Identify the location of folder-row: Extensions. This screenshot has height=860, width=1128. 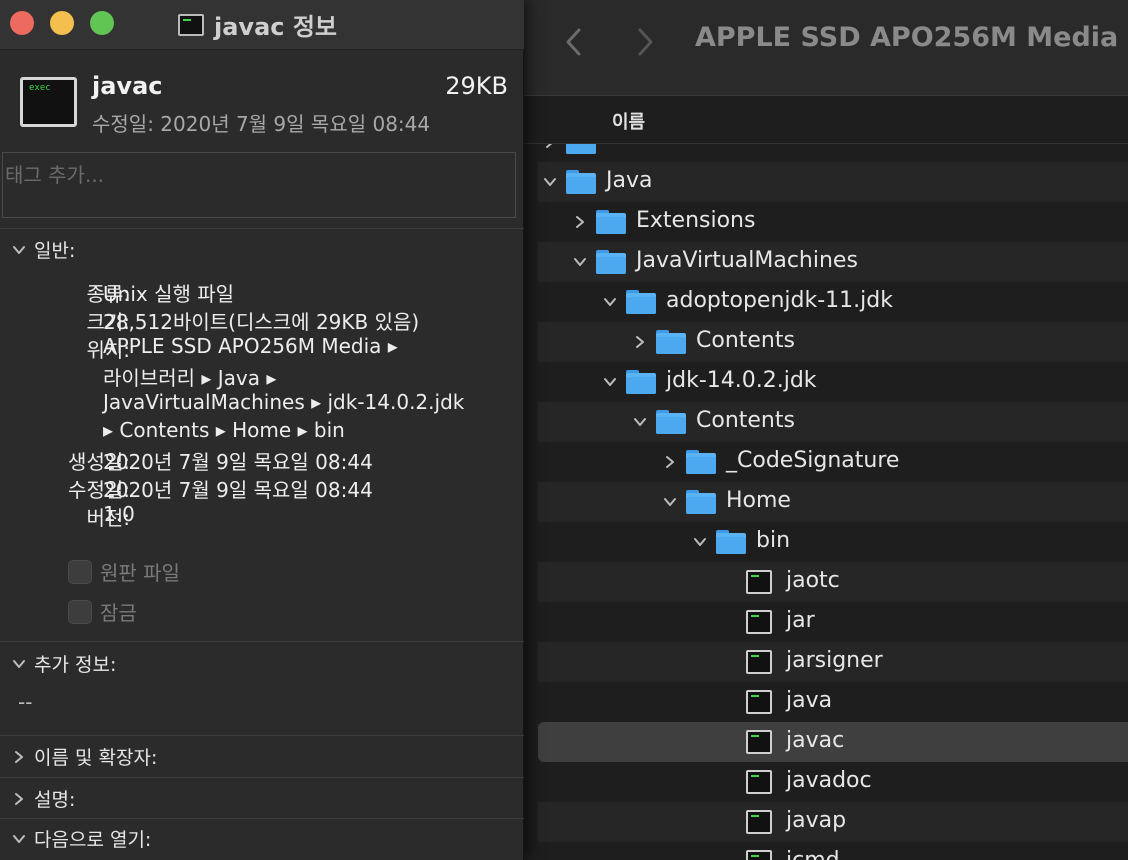
(833, 222).